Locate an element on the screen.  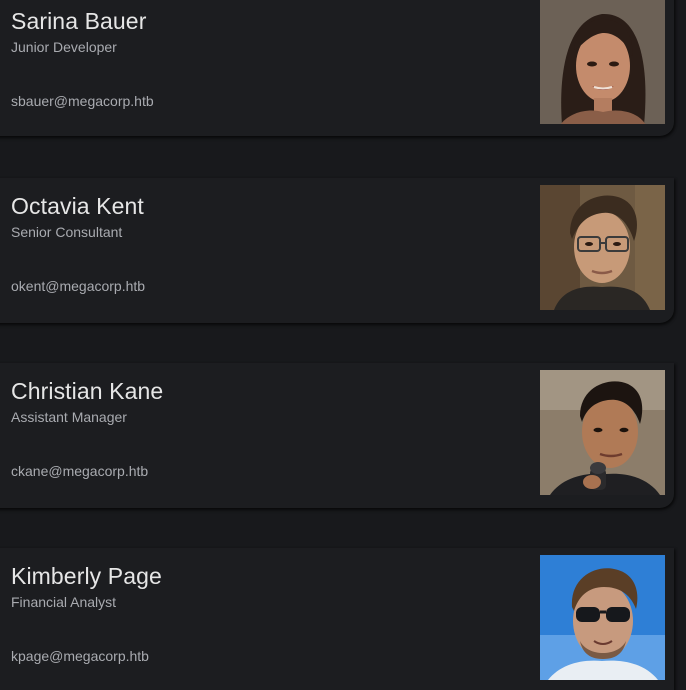
employee-name: Christian Kane is located at coordinates (87, 391).